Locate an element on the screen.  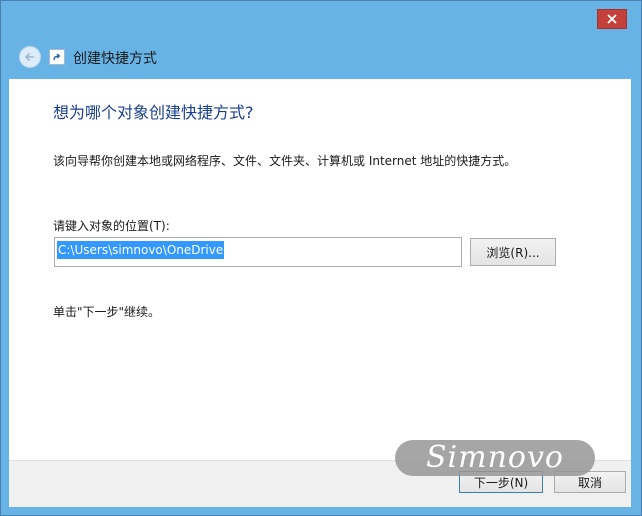
page-heading: 想为哪个对象创建快捷方式? is located at coordinates (153, 112).